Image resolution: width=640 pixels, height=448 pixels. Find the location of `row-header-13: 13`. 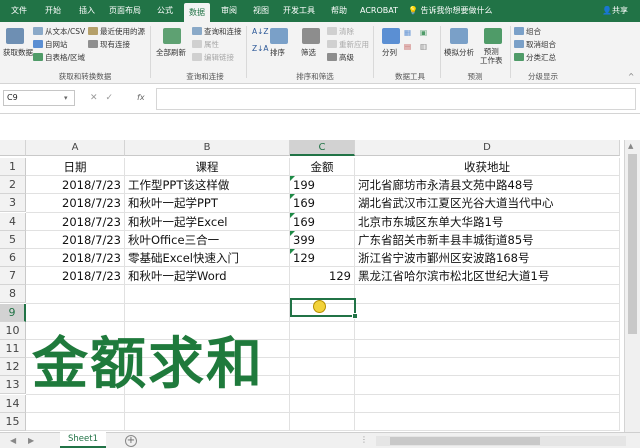

row-header-13: 13 is located at coordinates (13, 385).